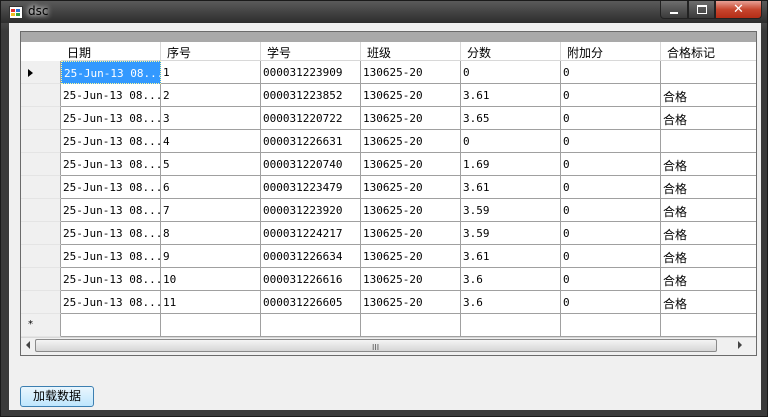 Image resolution: width=768 pixels, height=417 pixels. Describe the element at coordinates (28, 345) in the screenshot. I see `scroll-left-icon` at that location.